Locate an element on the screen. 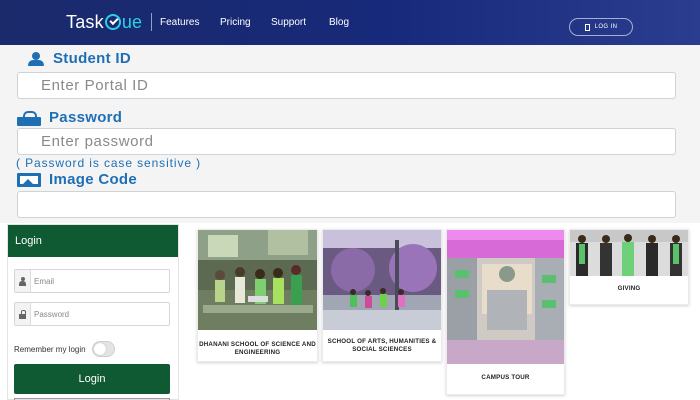 This screenshot has width=700, height=400. header-login-button: LOG IN is located at coordinates (601, 27).